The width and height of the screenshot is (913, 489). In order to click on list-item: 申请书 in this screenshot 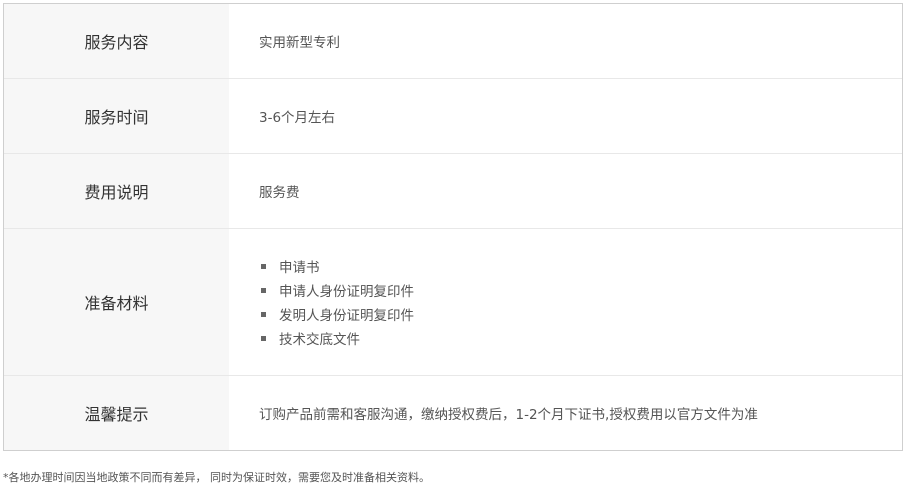, I will do `click(336, 266)`.